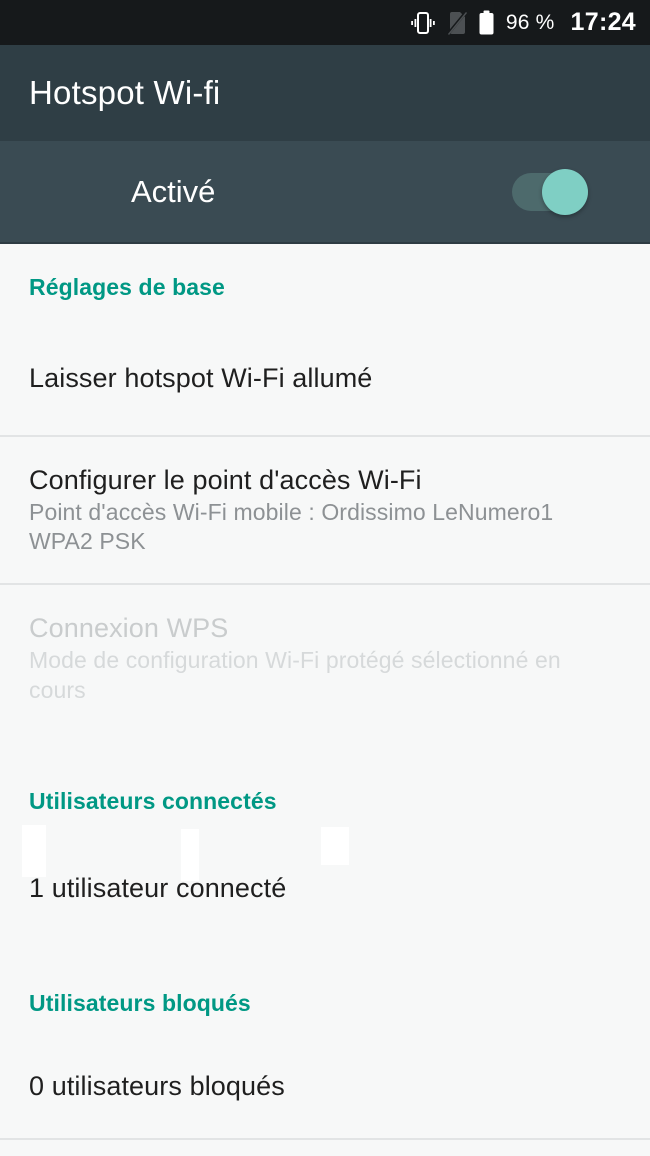  I want to click on app-title-bar: Hotspot Wi-fi, so click(325, 93).